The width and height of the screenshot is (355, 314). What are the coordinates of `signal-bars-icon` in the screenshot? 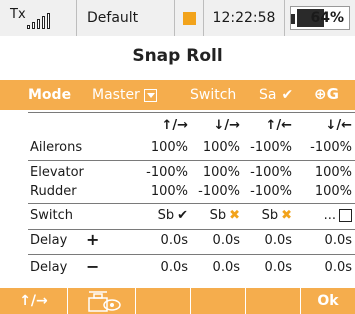 It's located at (38, 21).